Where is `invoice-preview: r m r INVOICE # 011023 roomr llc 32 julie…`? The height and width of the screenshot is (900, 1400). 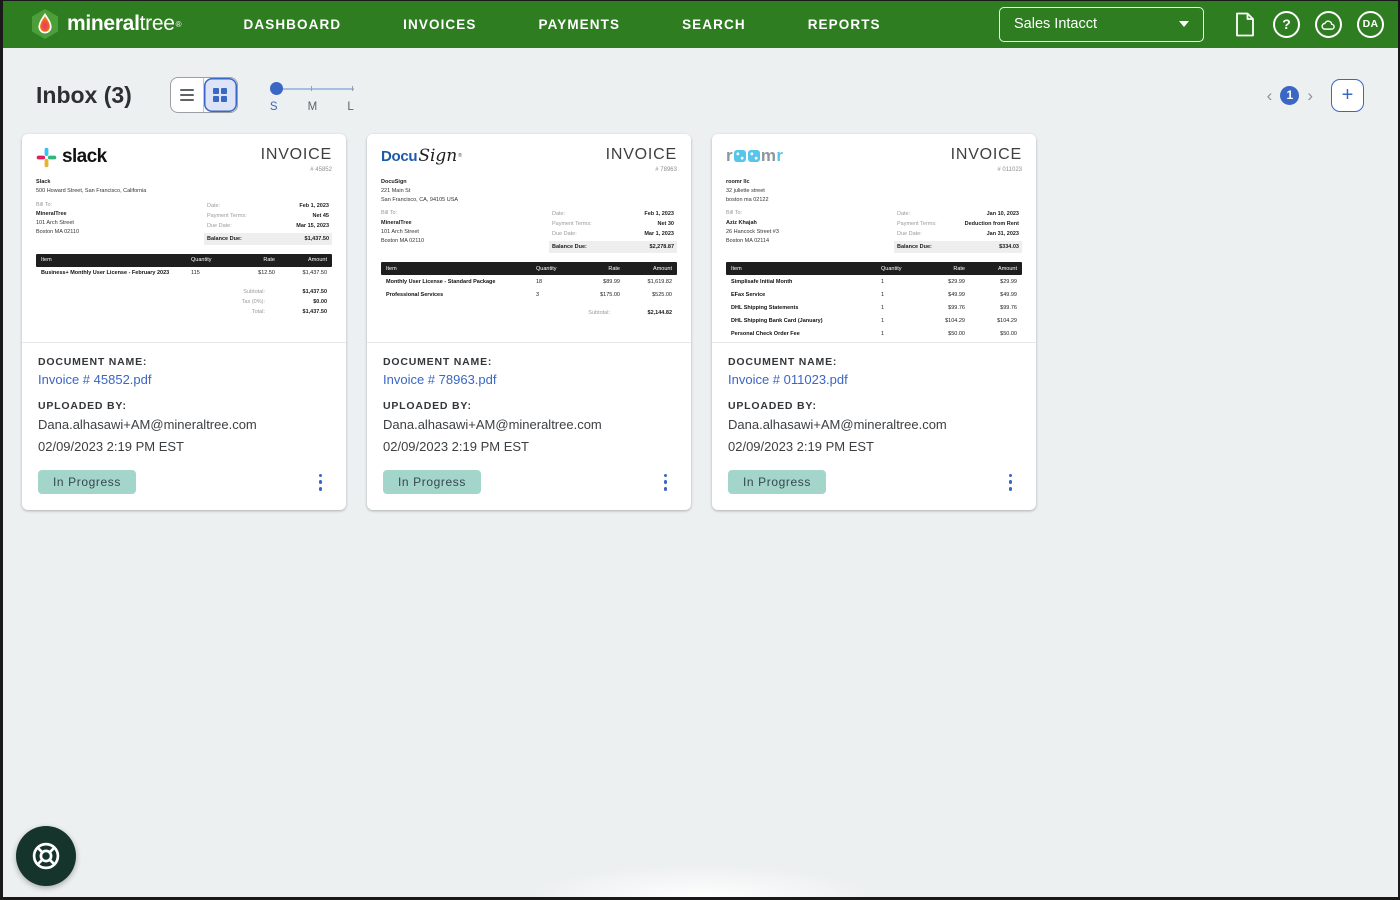 invoice-preview: r m r INVOICE # 011023 roomr llc 32 julie… is located at coordinates (874, 238).